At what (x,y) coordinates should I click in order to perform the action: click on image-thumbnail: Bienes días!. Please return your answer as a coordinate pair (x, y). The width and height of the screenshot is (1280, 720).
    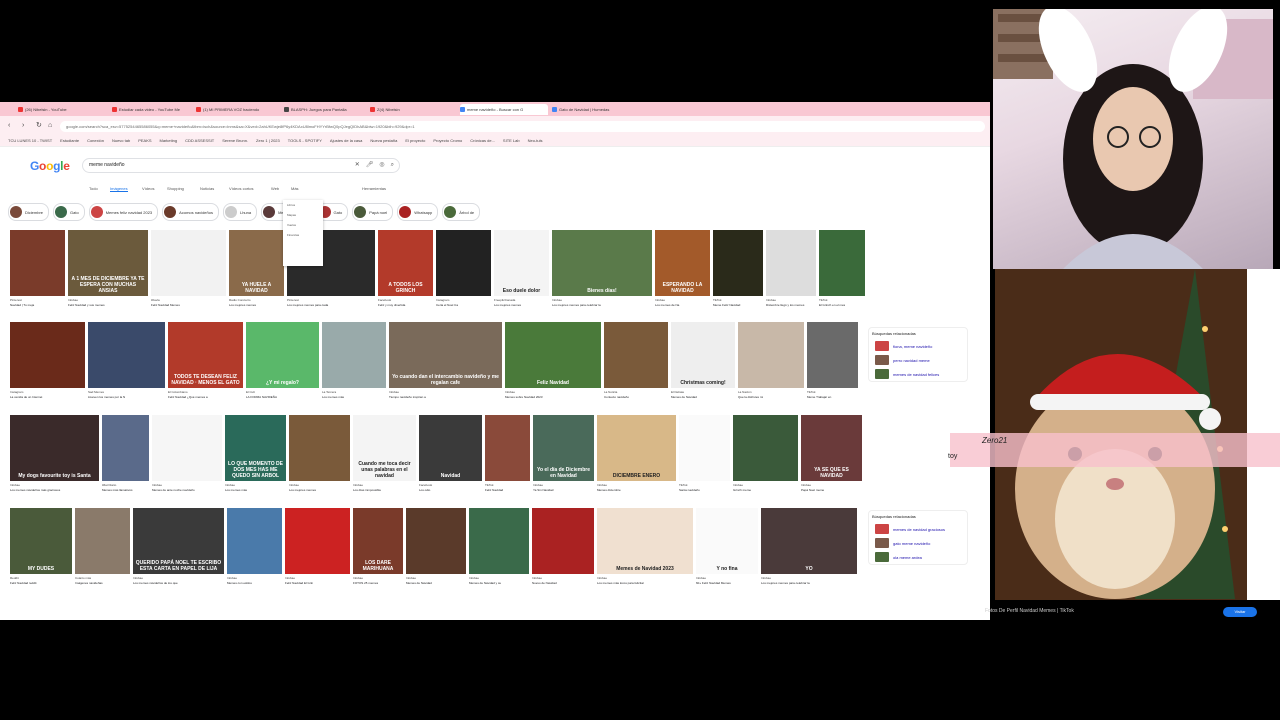
    Looking at the image, I should click on (602, 263).